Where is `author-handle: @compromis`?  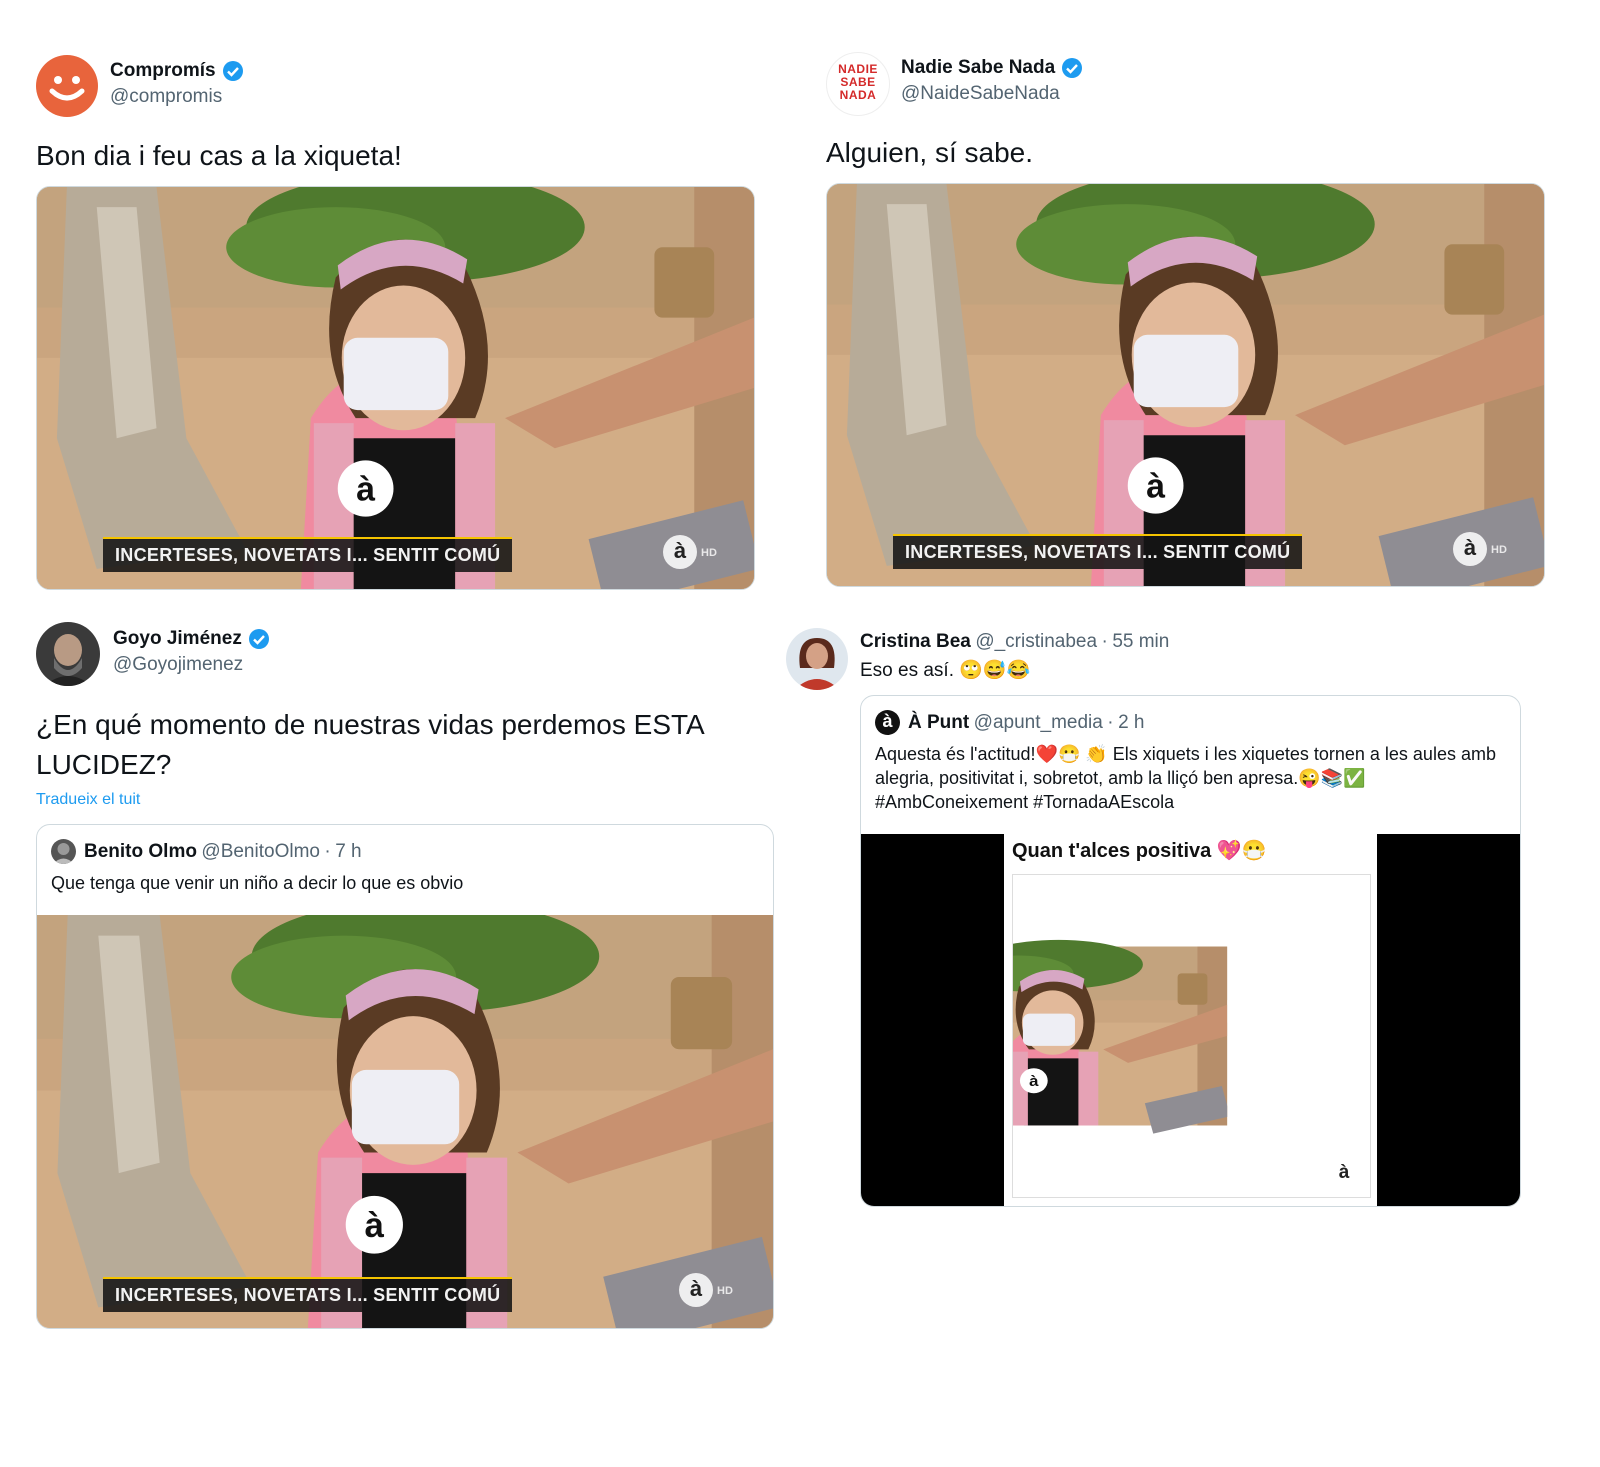 author-handle: @compromis is located at coordinates (166, 97).